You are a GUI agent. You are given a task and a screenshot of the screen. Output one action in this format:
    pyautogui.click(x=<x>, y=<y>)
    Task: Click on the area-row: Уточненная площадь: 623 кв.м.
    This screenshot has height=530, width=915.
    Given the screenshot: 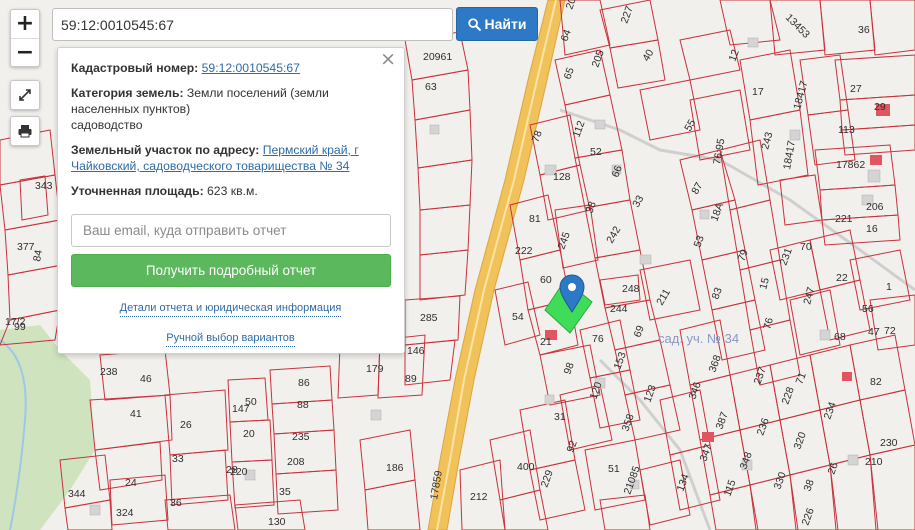 What is the action you would take?
    pyautogui.click(x=230, y=191)
    